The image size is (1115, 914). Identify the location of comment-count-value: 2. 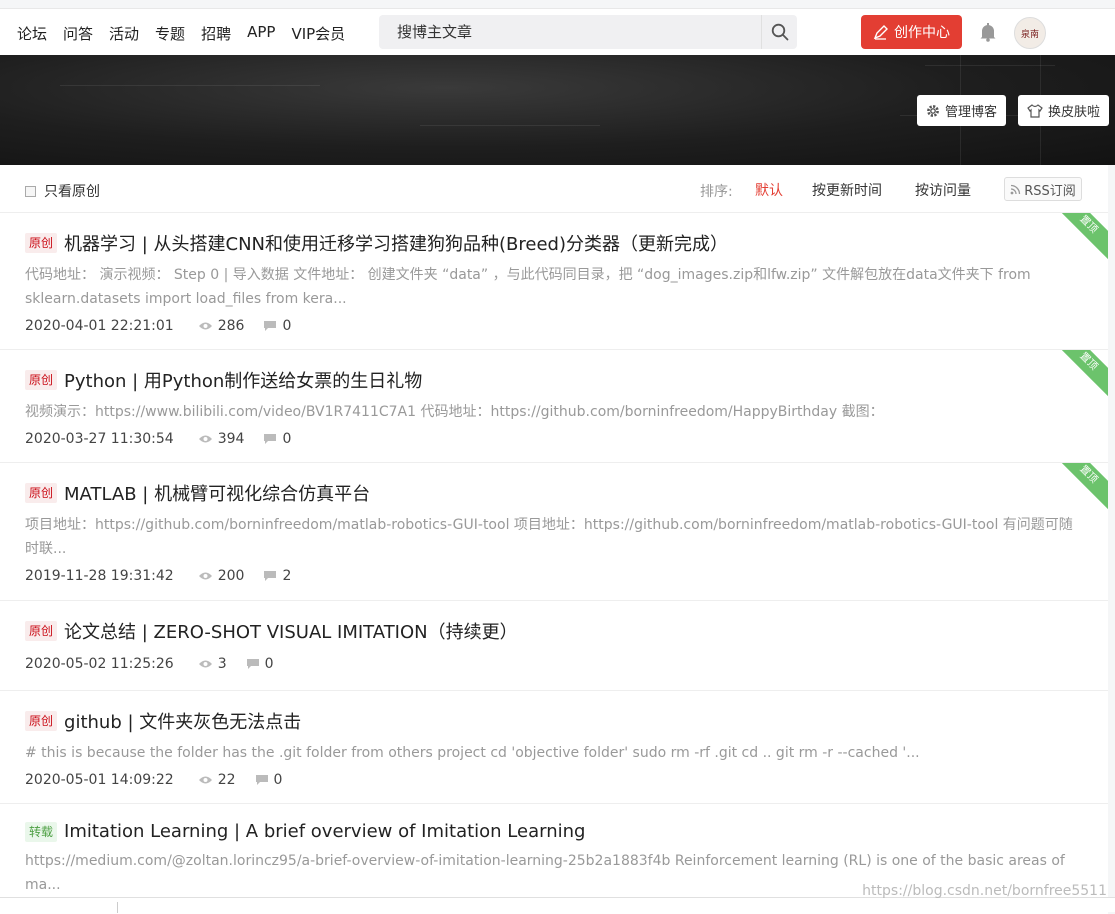
(287, 576).